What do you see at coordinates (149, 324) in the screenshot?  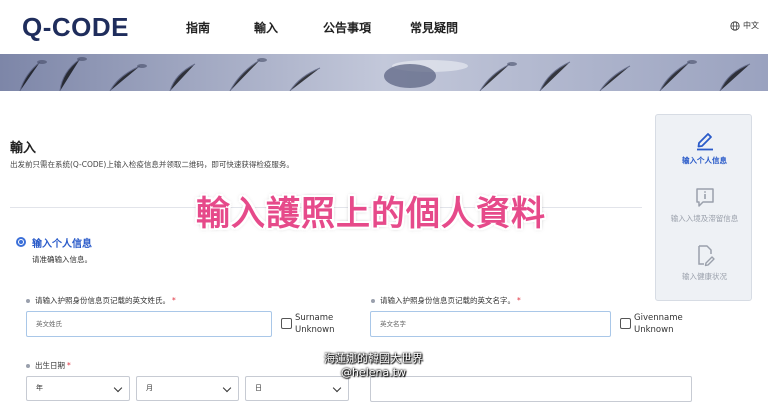 I see `surname-input: 英文姓氏` at bounding box center [149, 324].